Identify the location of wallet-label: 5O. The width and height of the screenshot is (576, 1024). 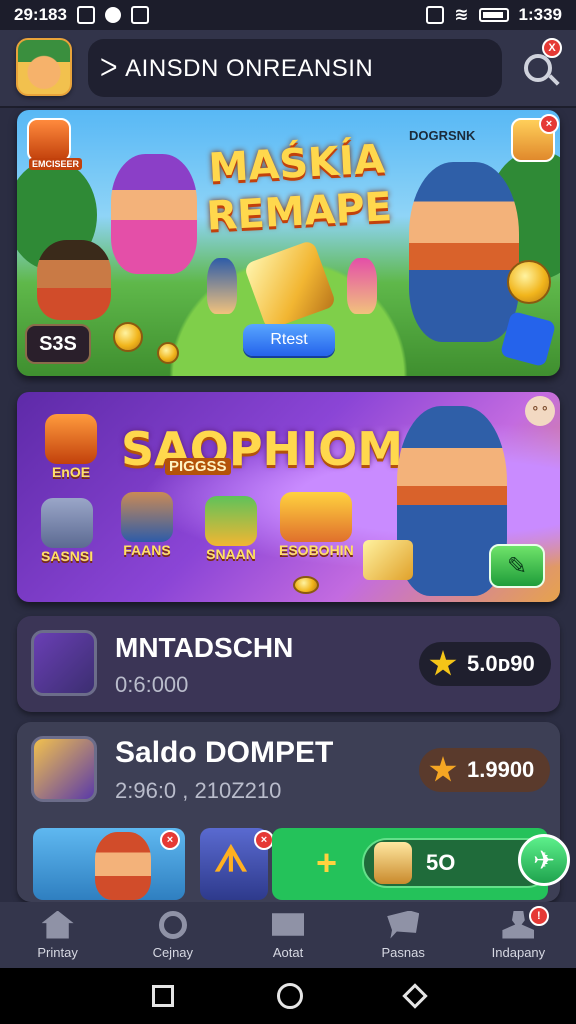
(441, 862).